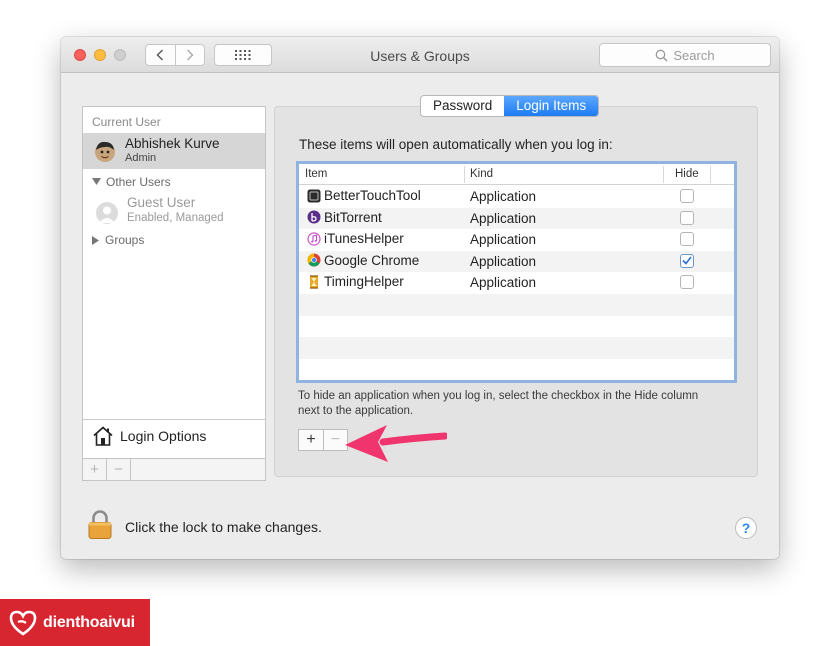 This screenshot has height=646, width=840. Describe the element at coordinates (314, 260) in the screenshot. I see `chrome-icon` at that location.